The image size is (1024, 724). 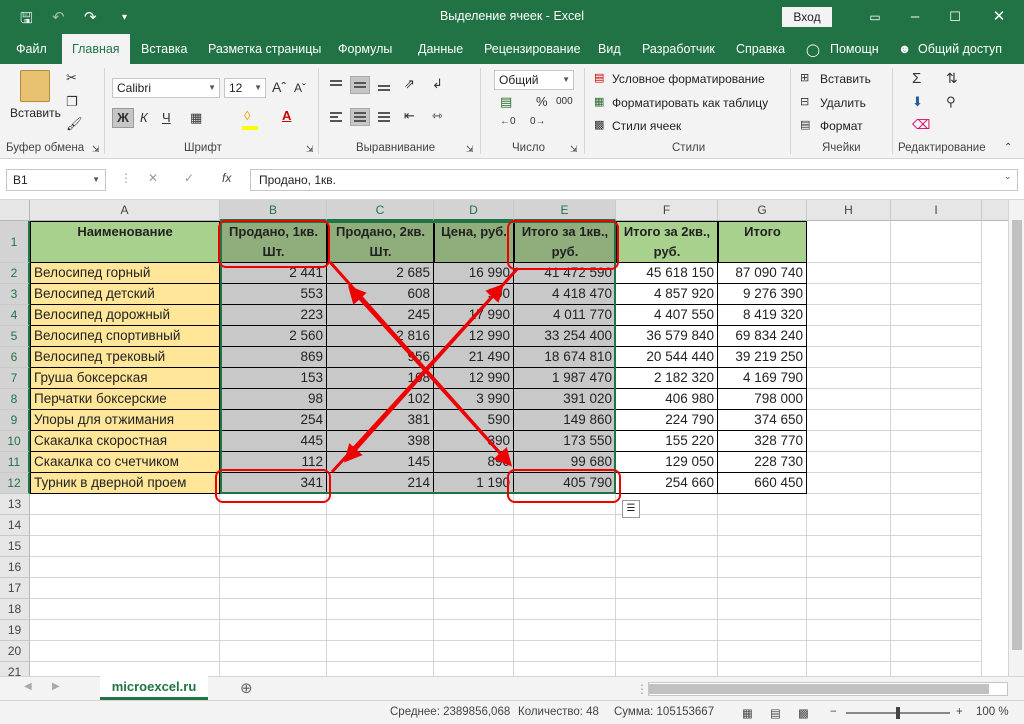 What do you see at coordinates (380, 357) in the screenshot?
I see `value-cell: 956` at bounding box center [380, 357].